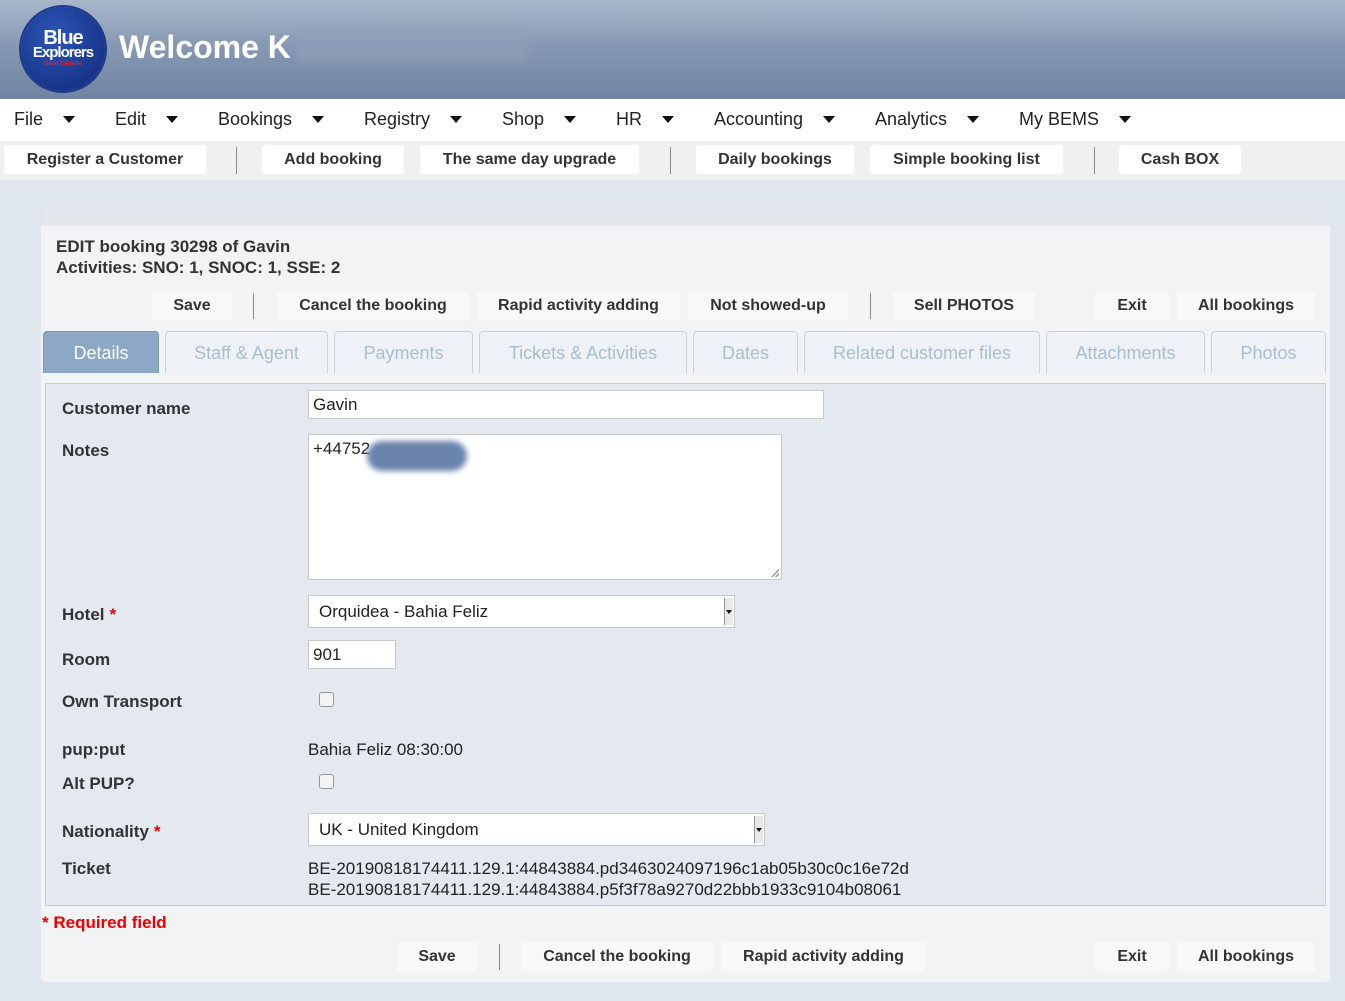 This screenshot has width=1345, height=1001. Describe the element at coordinates (326, 781) in the screenshot. I see `alt-pup-checkbox` at that location.